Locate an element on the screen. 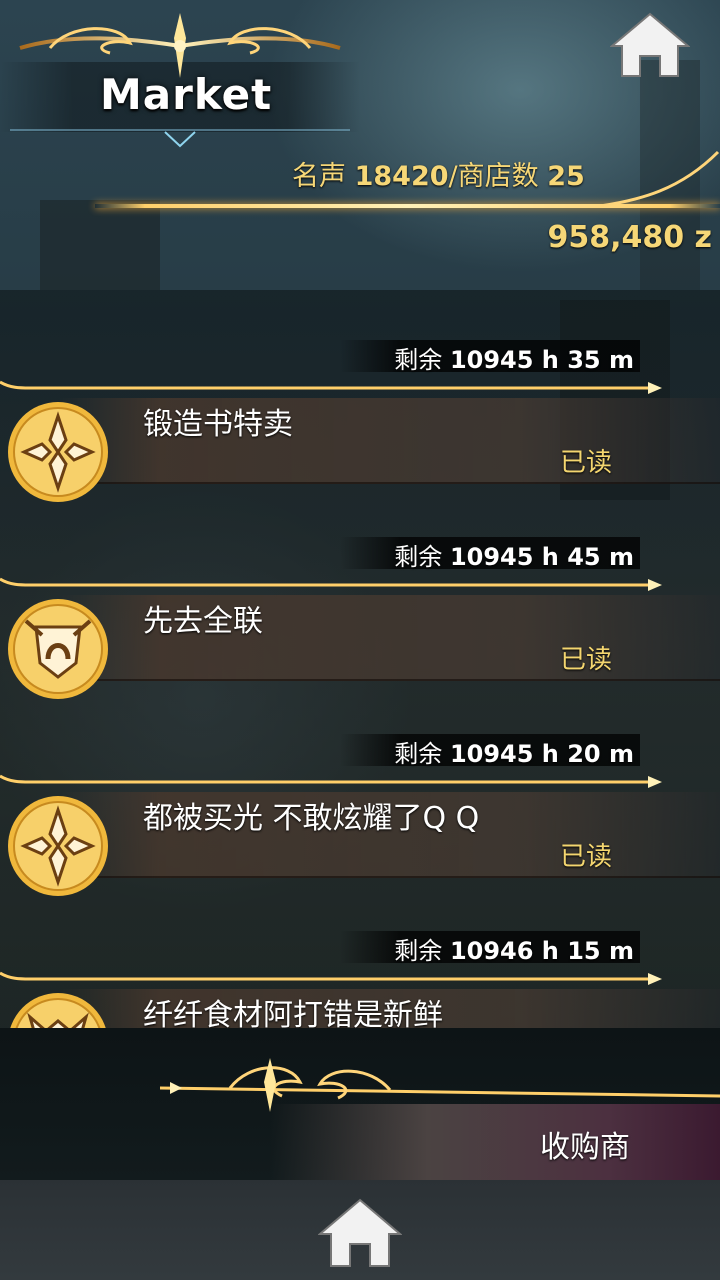 The image size is (720, 1280). header-corner-ornament is located at coordinates (660, 179).